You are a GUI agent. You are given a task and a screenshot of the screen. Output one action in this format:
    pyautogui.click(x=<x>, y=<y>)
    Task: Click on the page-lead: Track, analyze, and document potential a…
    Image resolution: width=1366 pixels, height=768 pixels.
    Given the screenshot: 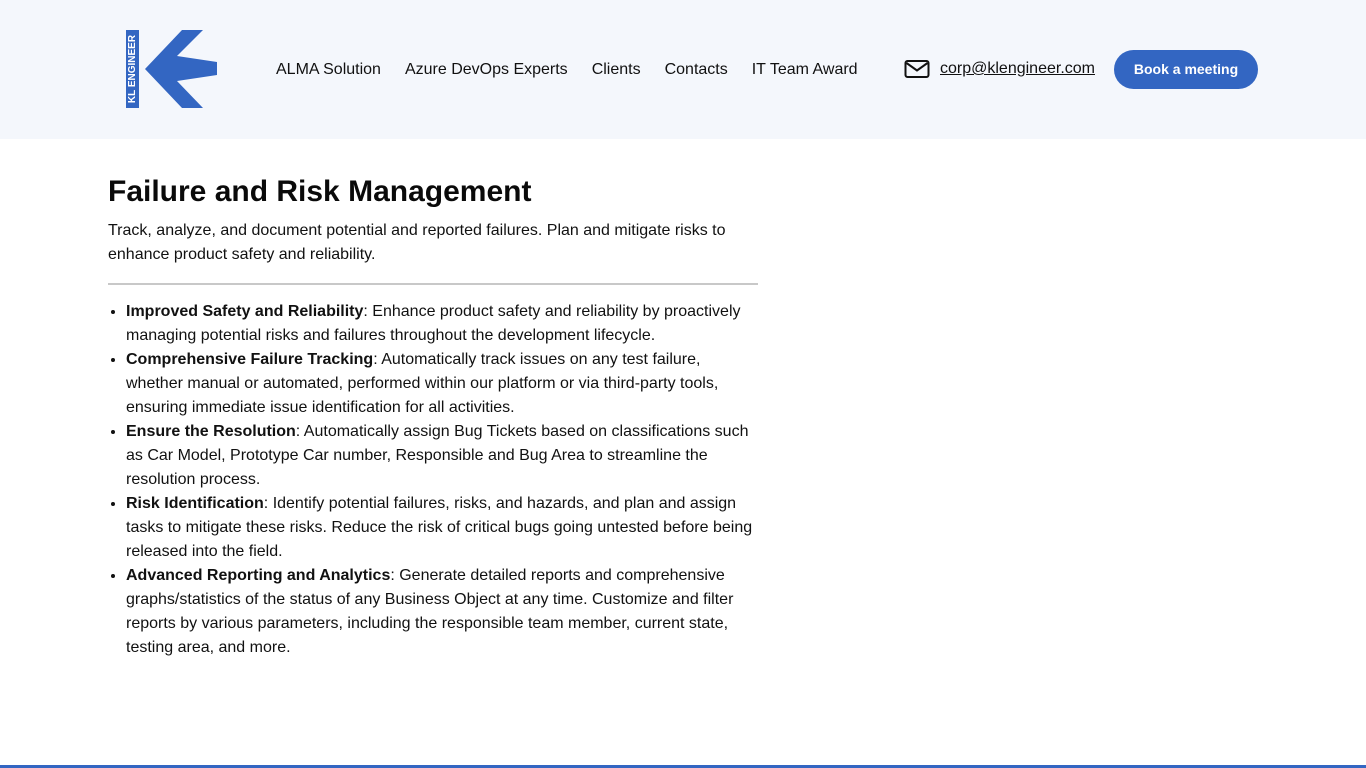 What is the action you would take?
    pyautogui.click(x=417, y=242)
    